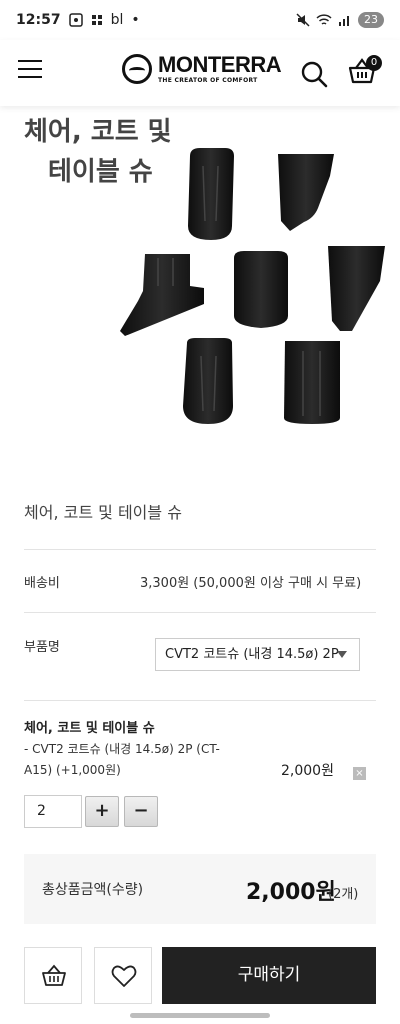  I want to click on search-icon, so click(314, 74).